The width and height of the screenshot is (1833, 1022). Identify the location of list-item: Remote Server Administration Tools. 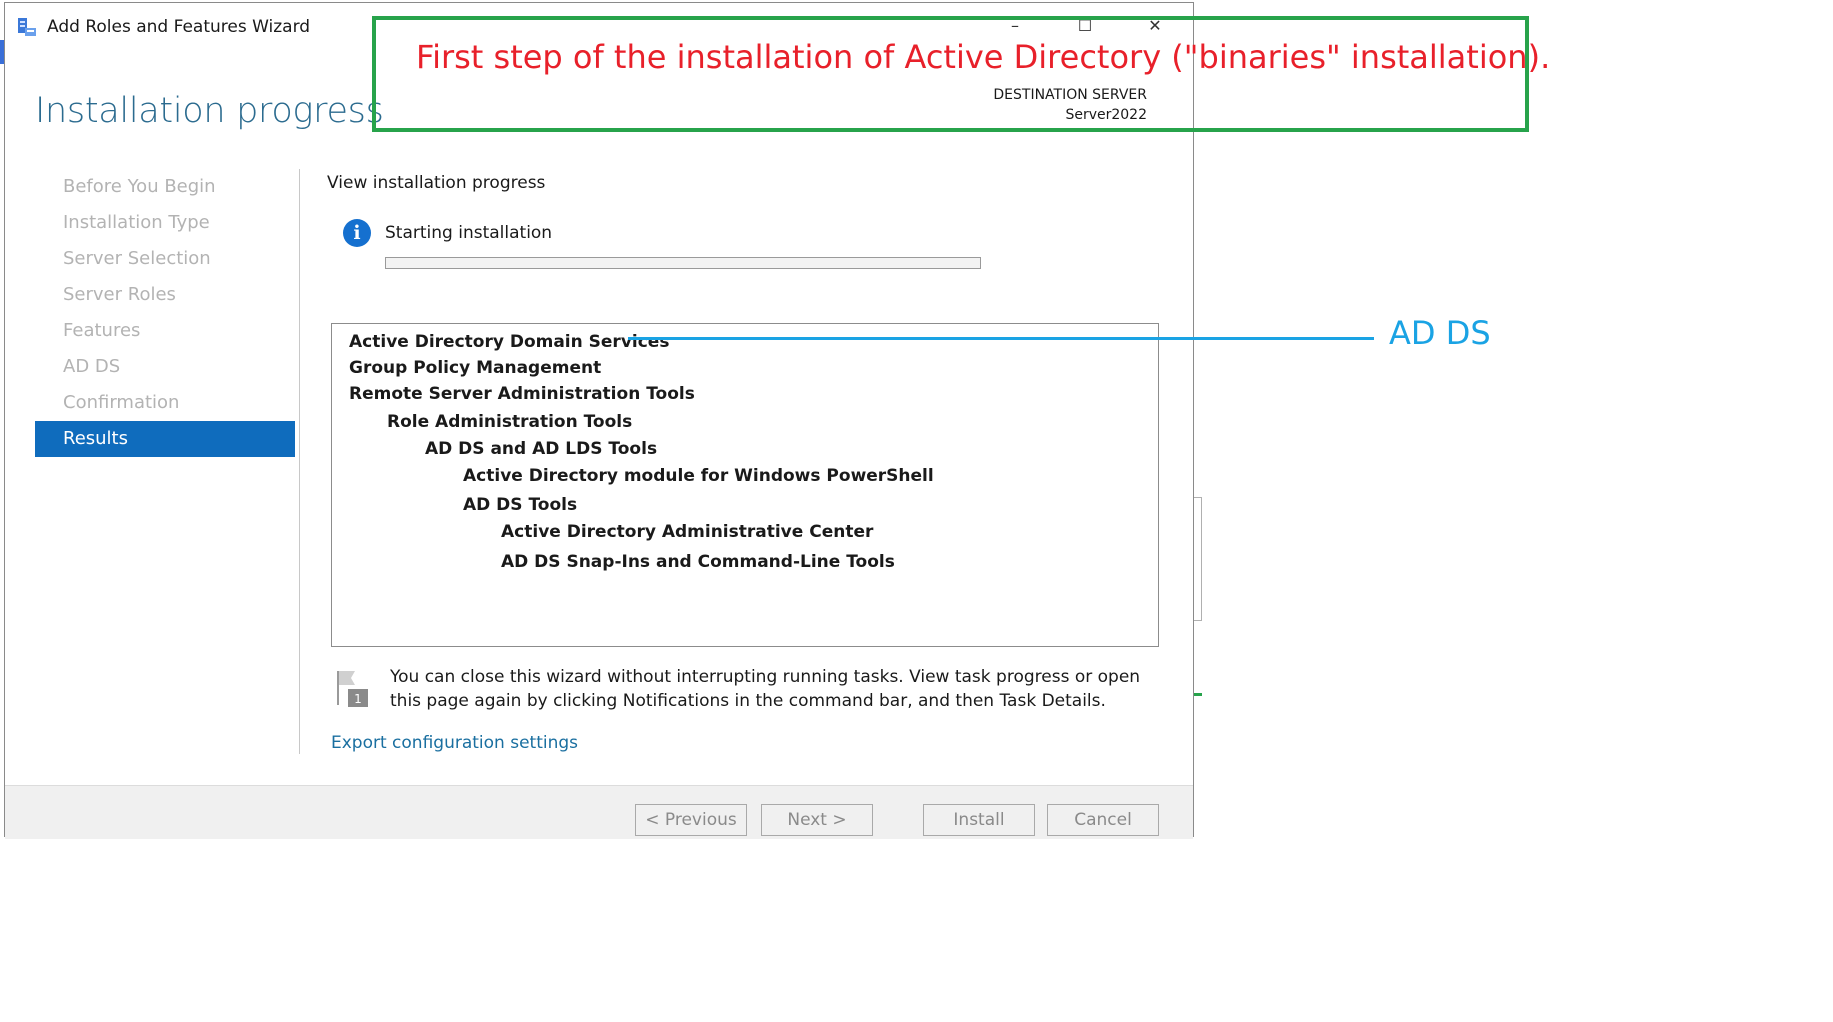
(522, 394).